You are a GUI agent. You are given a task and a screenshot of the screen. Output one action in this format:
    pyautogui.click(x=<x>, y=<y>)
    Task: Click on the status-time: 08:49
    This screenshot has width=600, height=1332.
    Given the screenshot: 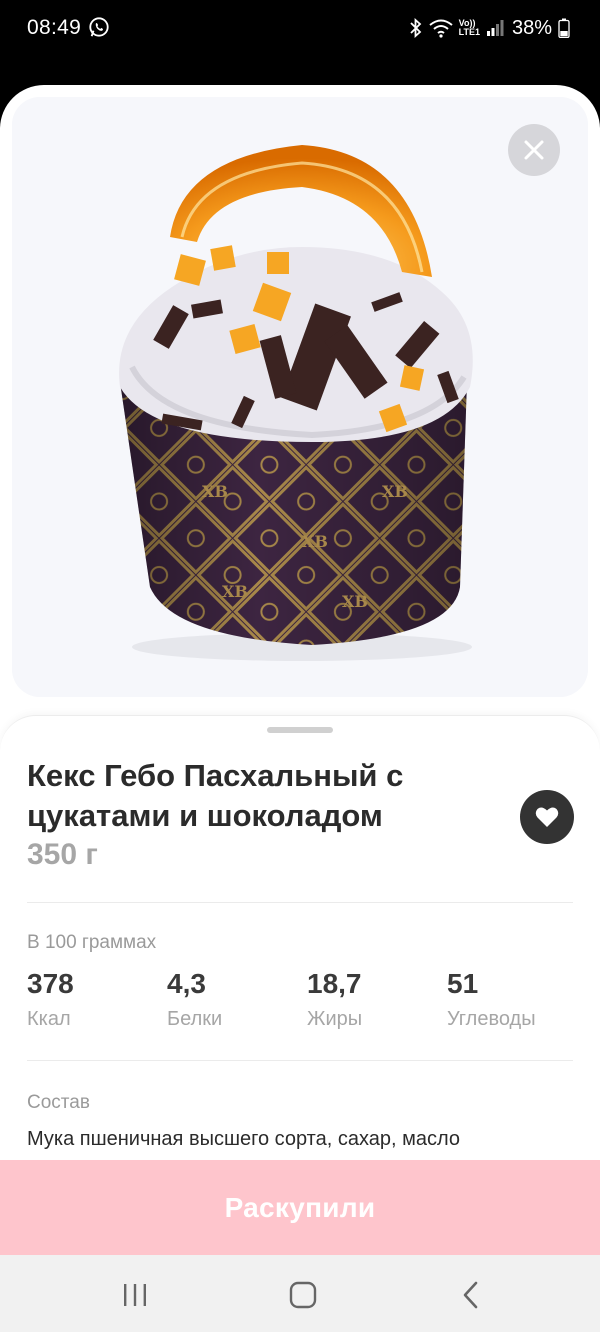 What is the action you would take?
    pyautogui.click(x=54, y=27)
    